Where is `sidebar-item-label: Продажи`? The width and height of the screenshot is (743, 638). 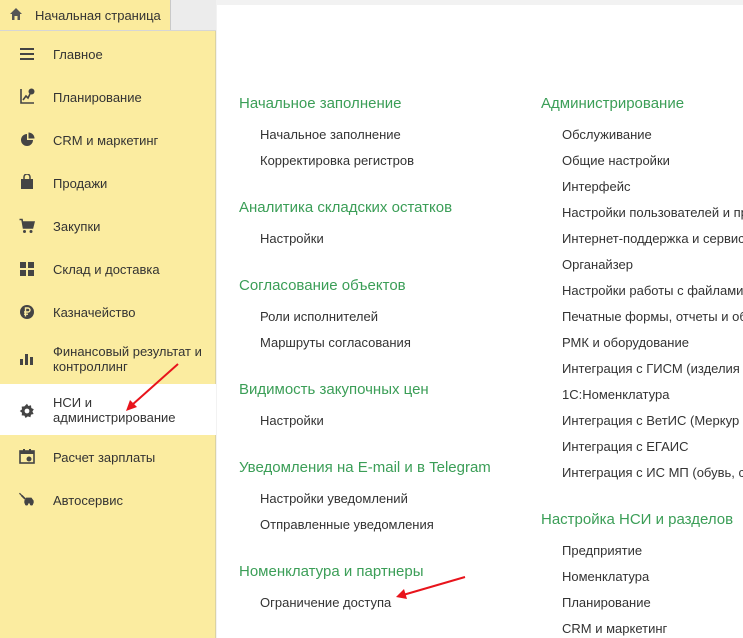 sidebar-item-label: Продажи is located at coordinates (80, 183).